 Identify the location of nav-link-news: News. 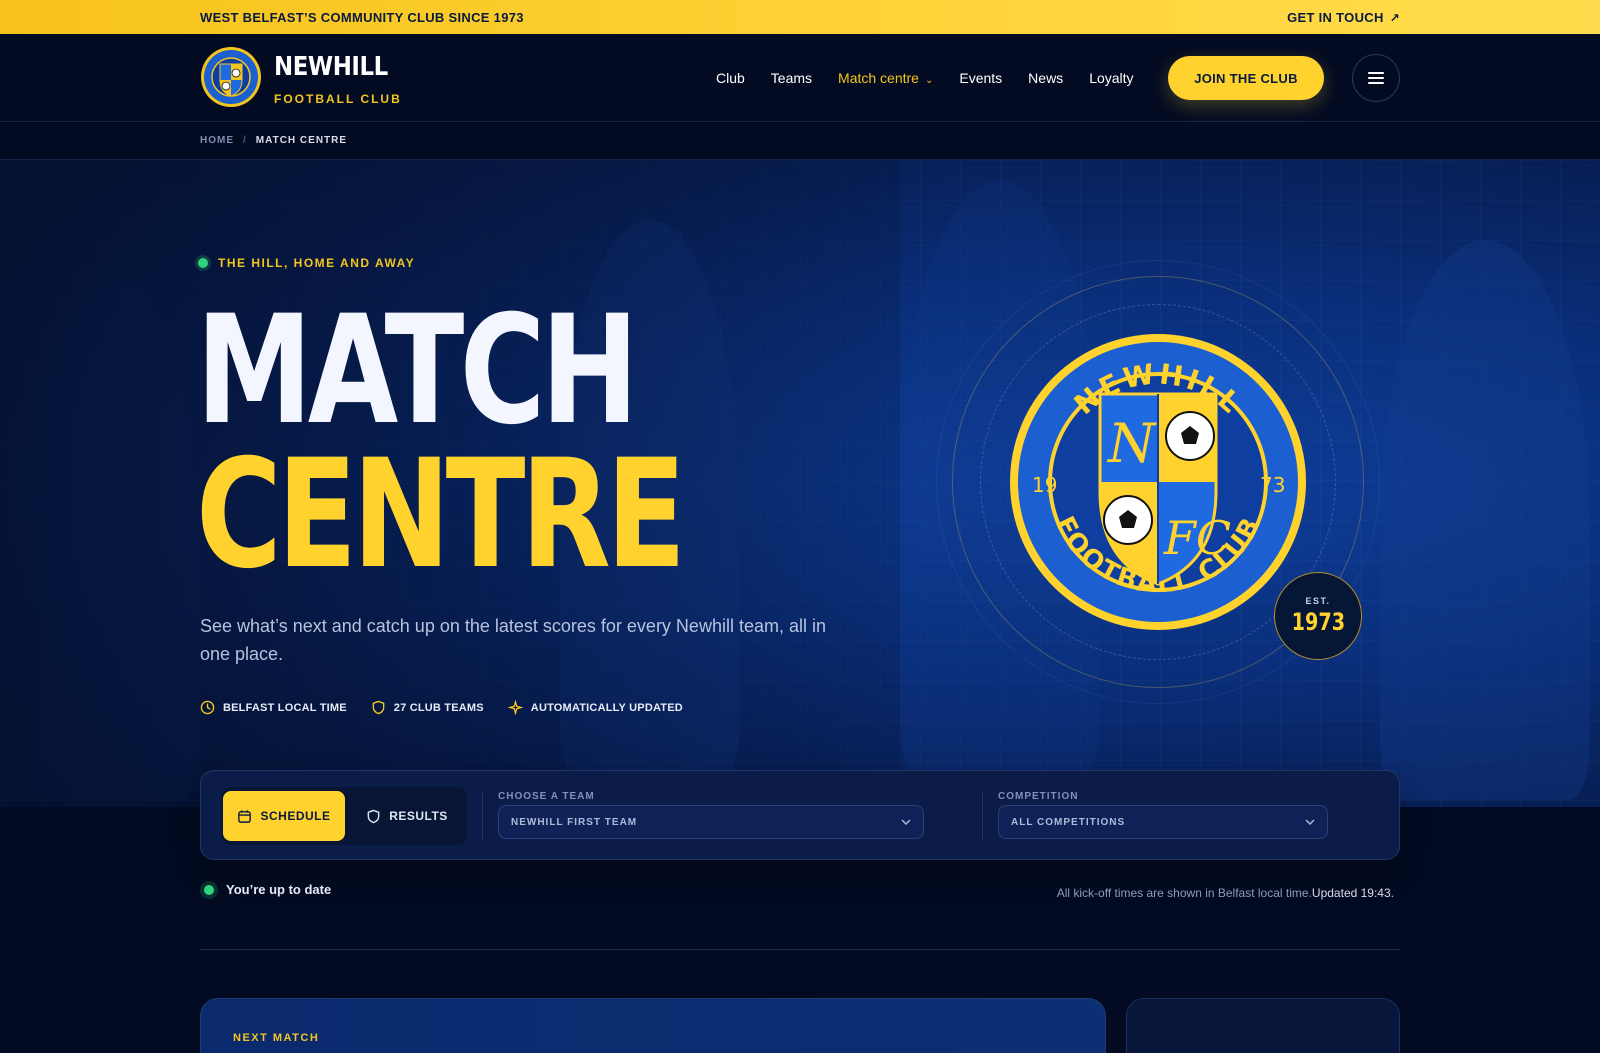
(1045, 78).